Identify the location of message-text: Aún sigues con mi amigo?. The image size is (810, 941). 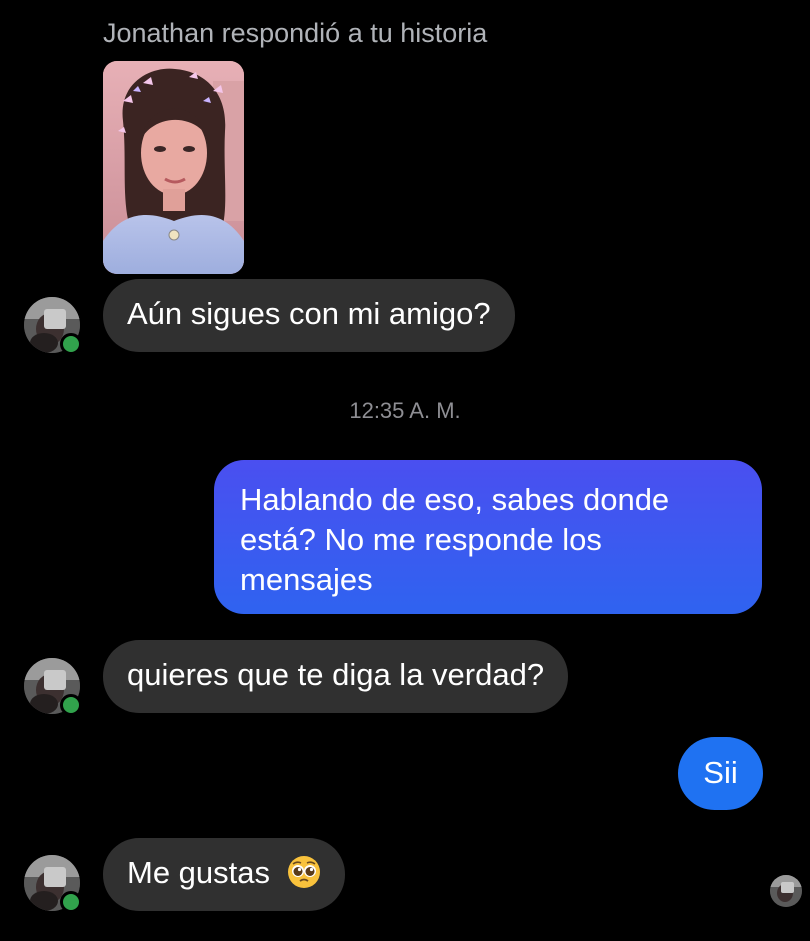
(309, 313).